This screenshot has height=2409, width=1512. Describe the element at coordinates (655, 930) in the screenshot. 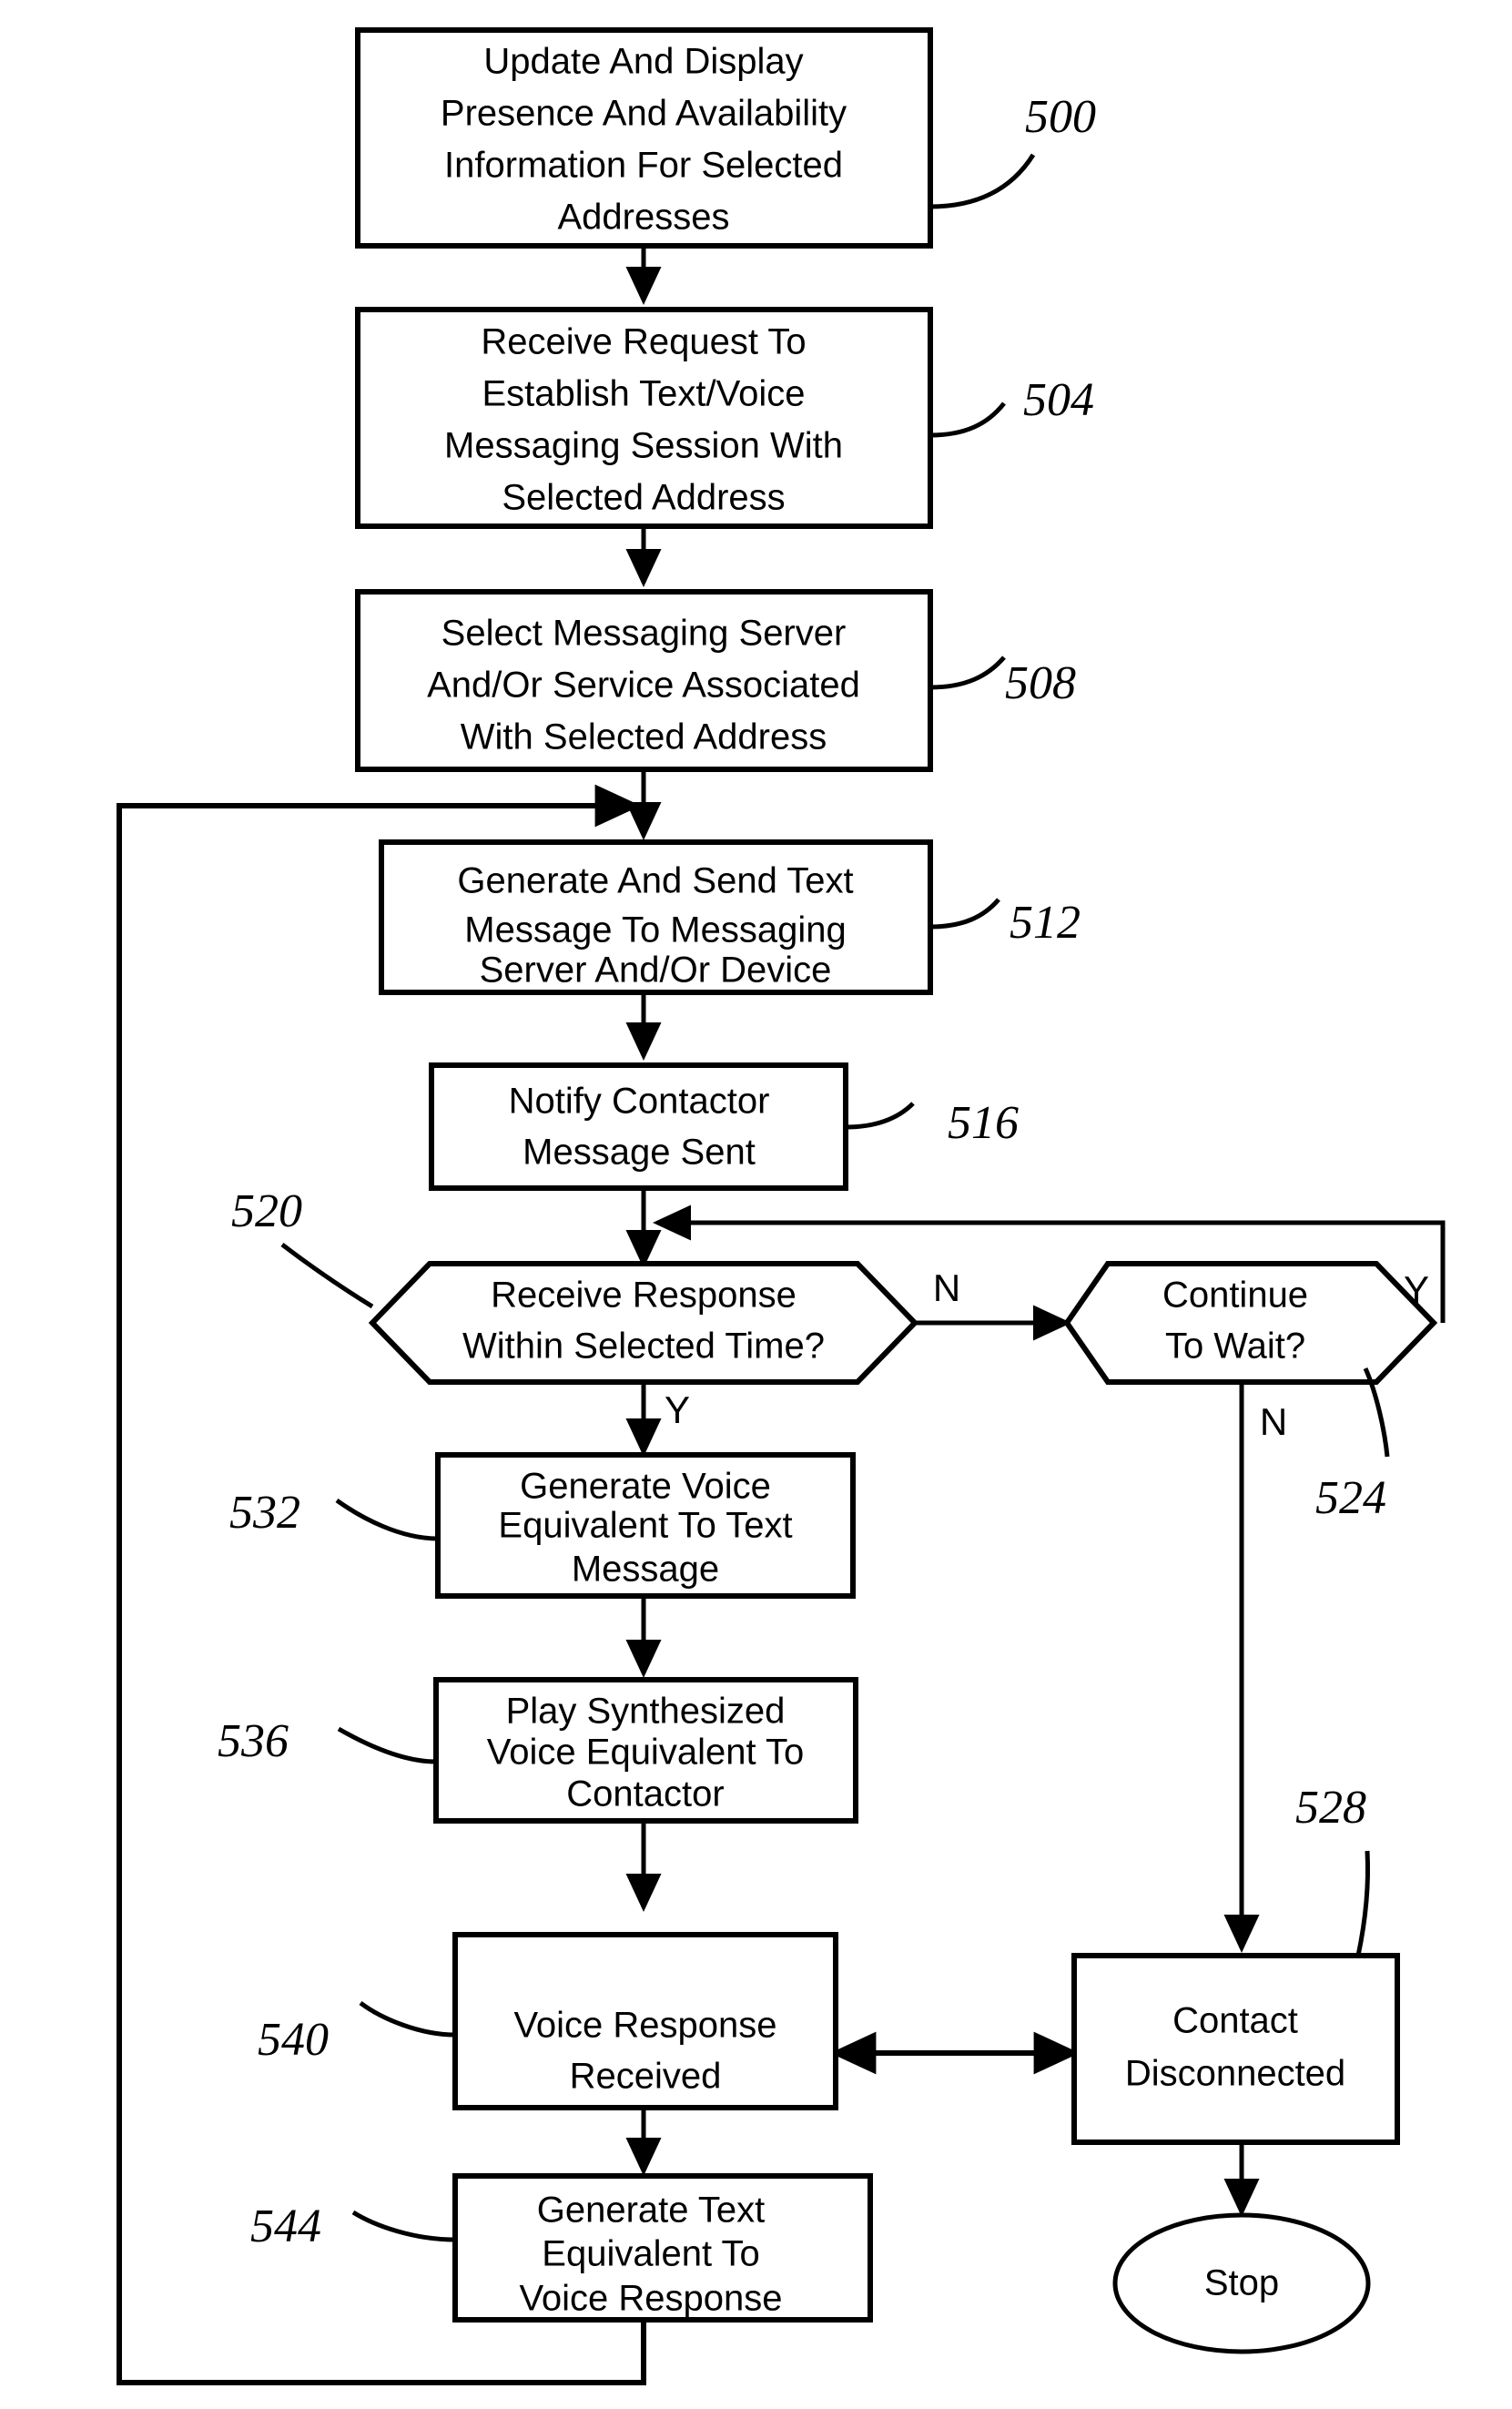

I see `node-512-line-2: Message To Messaging` at that location.